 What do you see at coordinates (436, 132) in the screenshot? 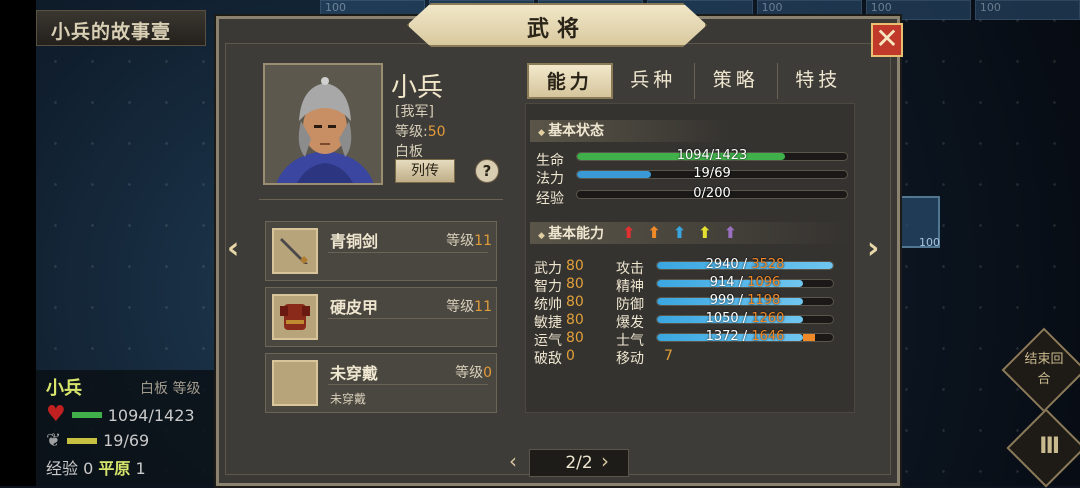
I see `hero-level-value: 50` at bounding box center [436, 132].